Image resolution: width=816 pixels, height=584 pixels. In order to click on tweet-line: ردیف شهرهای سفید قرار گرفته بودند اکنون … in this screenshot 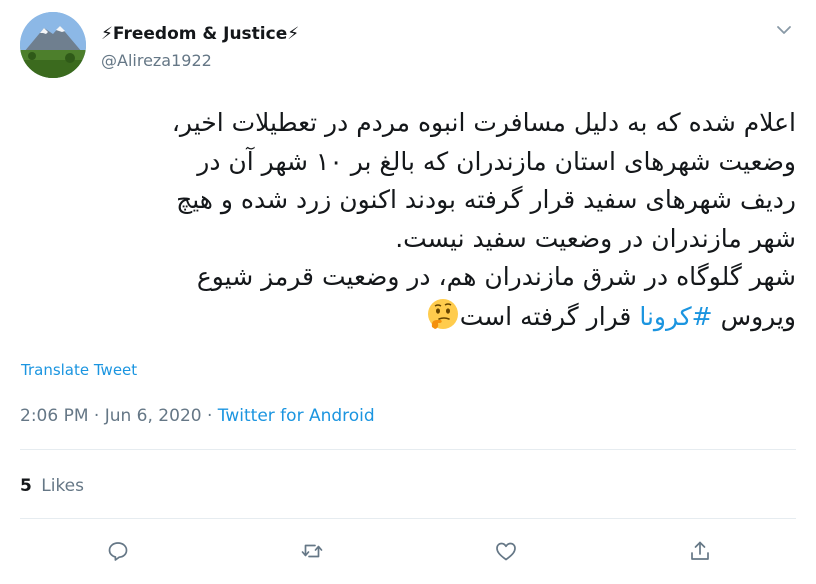, I will do `click(486, 199)`.